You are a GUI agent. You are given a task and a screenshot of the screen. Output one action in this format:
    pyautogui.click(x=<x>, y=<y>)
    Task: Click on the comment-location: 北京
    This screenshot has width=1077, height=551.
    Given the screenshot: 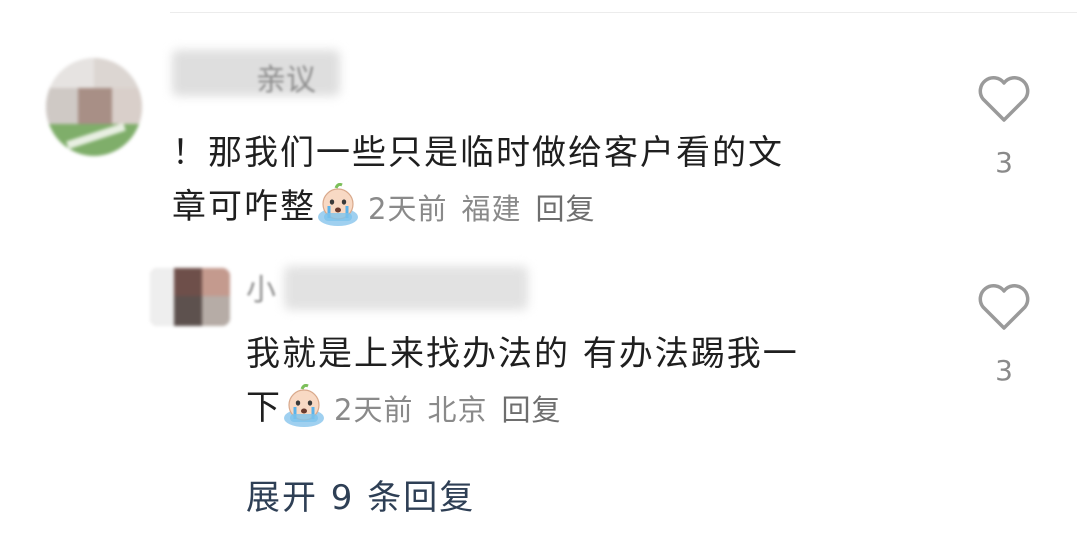 What is the action you would take?
    pyautogui.click(x=457, y=409)
    